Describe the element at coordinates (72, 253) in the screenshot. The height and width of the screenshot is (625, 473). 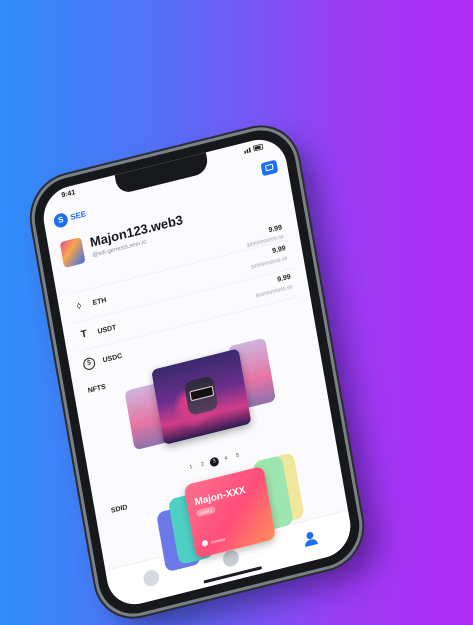
I see `avatar` at that location.